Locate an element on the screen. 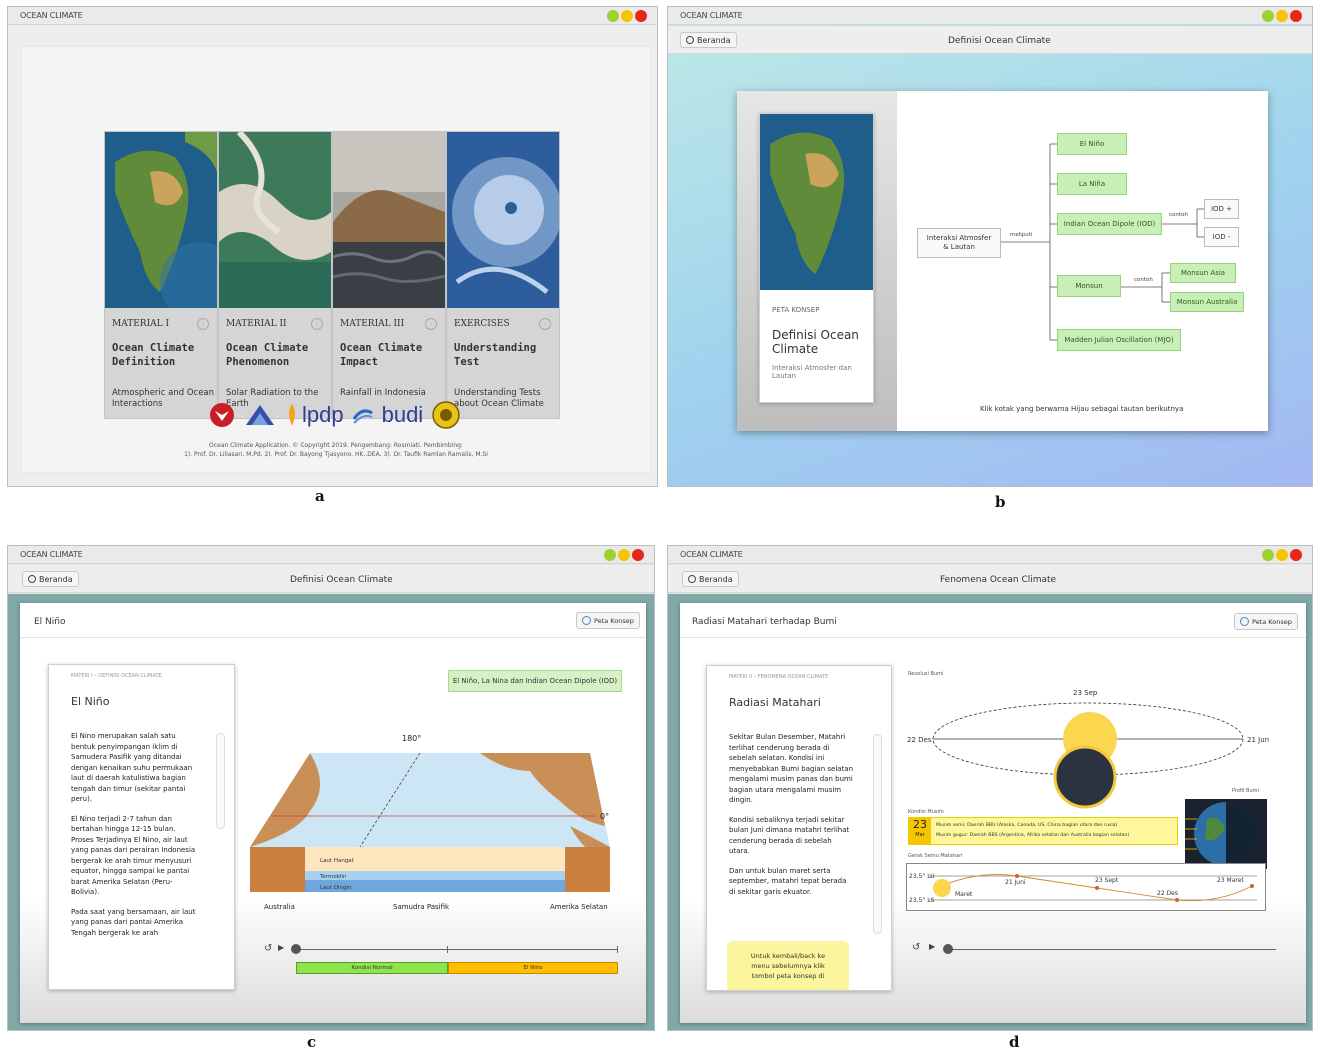 This screenshot has width=1319, height=1053. page-title: Definisi Ocean Climate is located at coordinates (999, 41).